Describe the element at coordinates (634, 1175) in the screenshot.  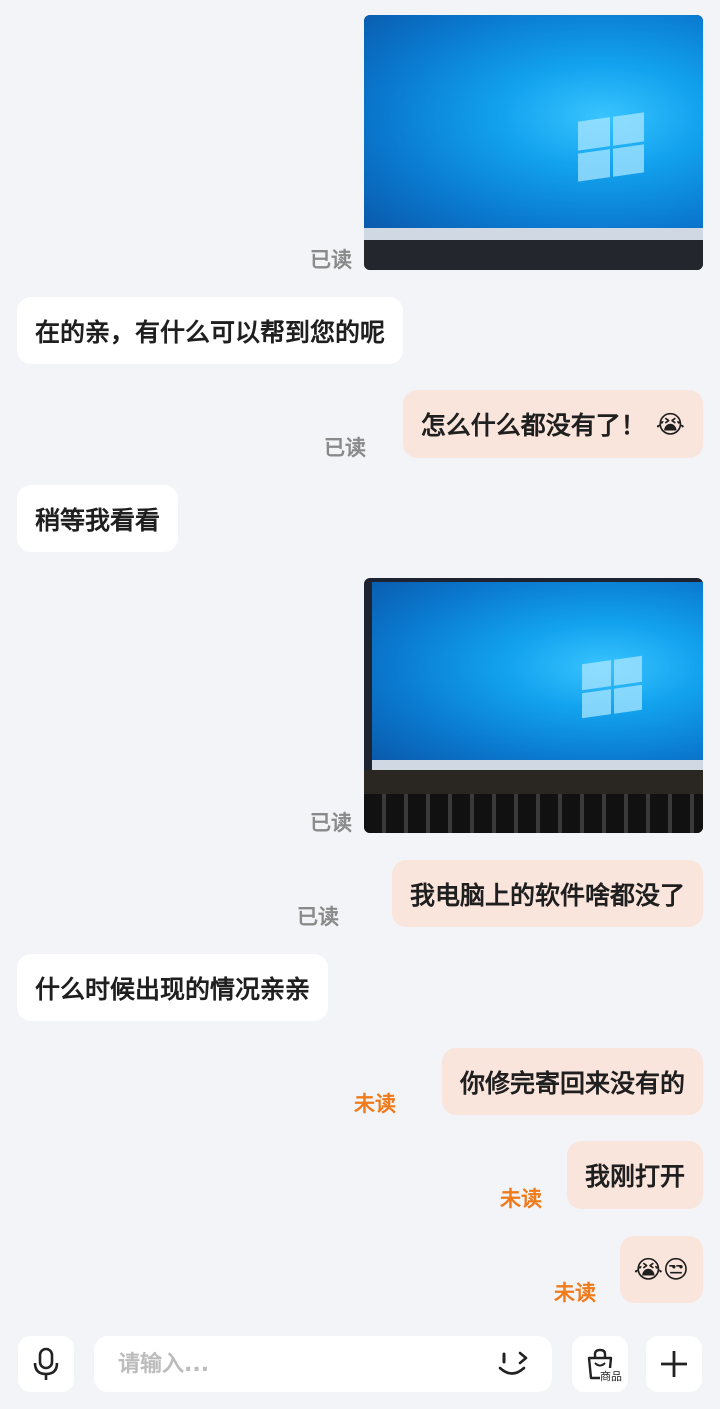
I see `message-bubble-right: 我刚打开` at that location.